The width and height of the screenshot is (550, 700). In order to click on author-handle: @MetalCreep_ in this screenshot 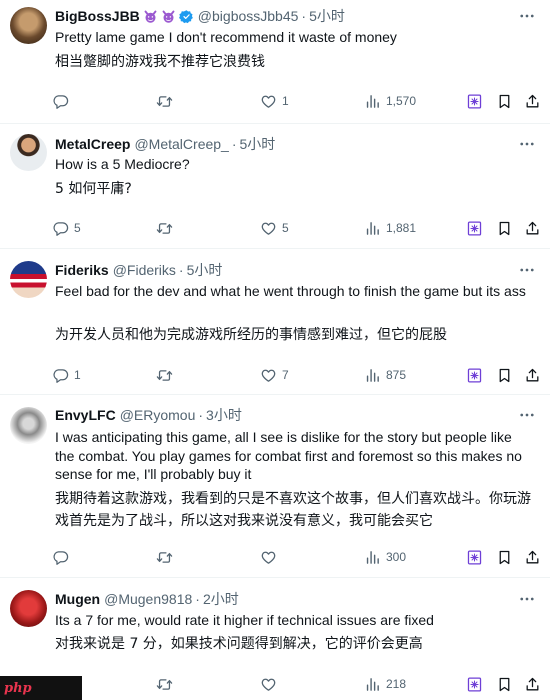, I will do `click(181, 144)`.